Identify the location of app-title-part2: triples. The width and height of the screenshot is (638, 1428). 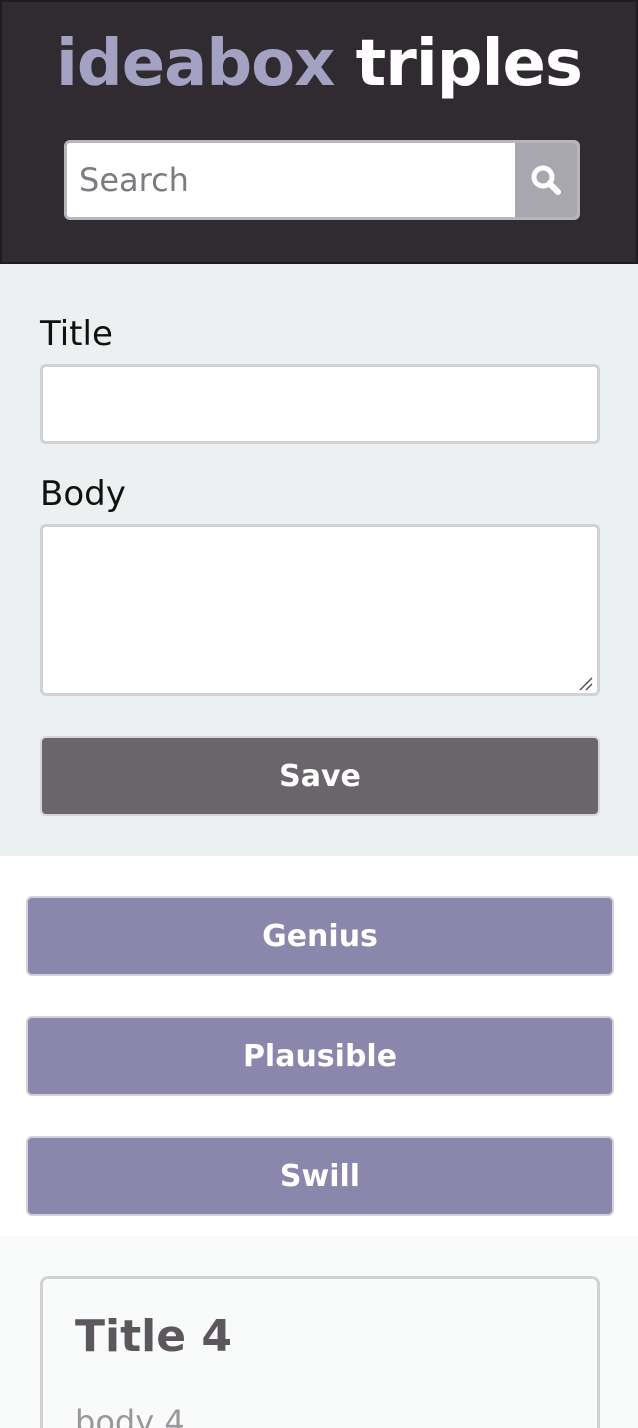
(469, 64).